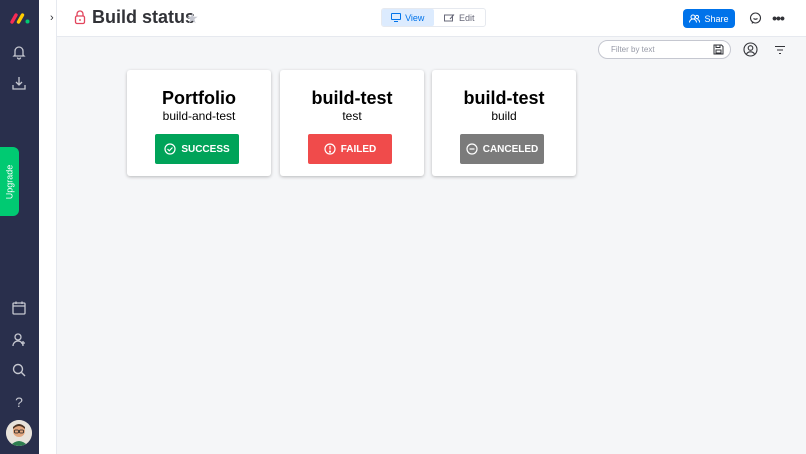  I want to click on card-subtitle: build-and-test, so click(199, 116).